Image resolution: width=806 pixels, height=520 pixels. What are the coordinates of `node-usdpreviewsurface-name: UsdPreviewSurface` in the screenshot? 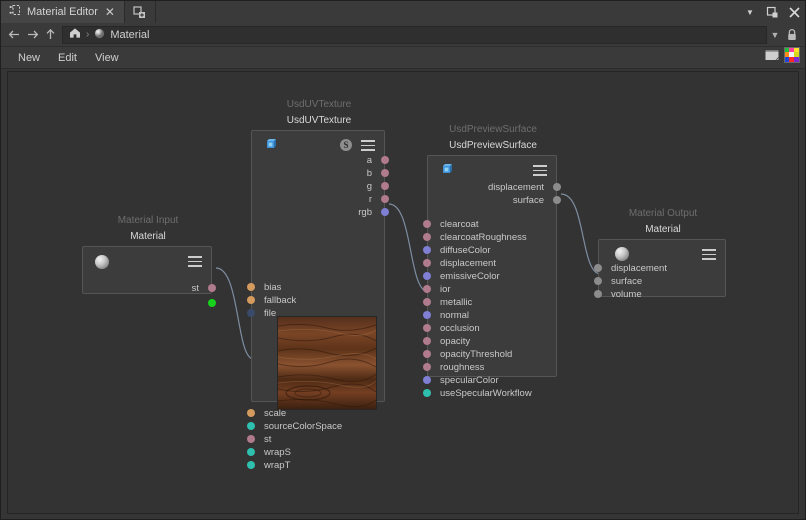 It's located at (493, 145).